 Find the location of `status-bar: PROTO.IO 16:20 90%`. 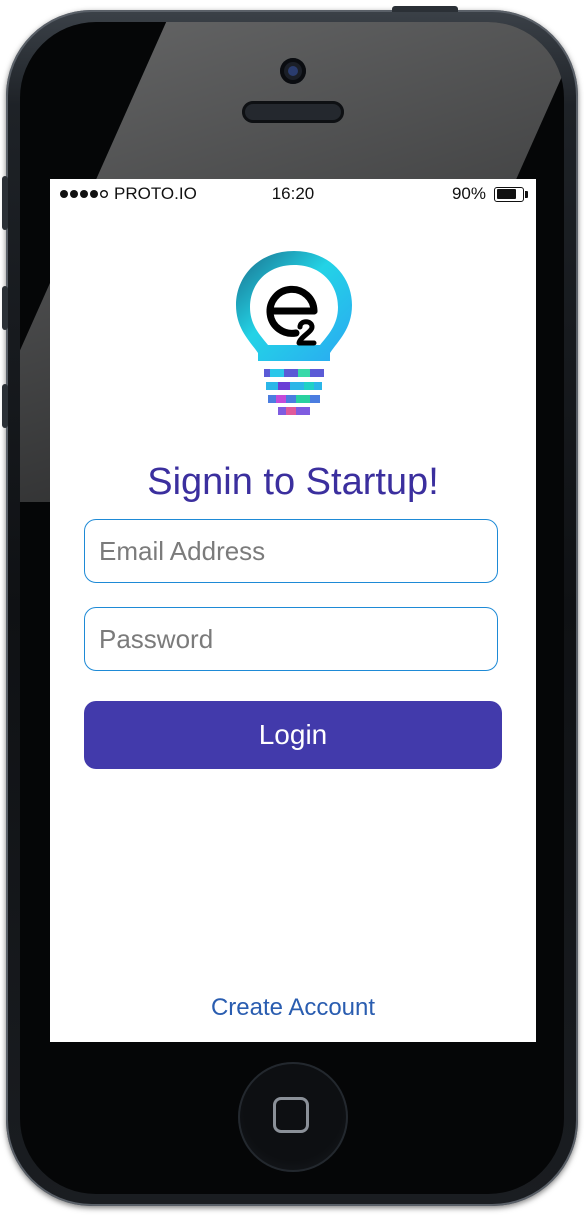

status-bar: PROTO.IO 16:20 90% is located at coordinates (293, 194).